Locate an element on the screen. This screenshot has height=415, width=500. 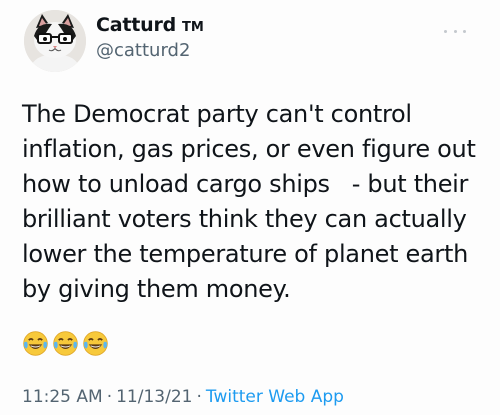
cat-avatar-icon is located at coordinates (55, 41).